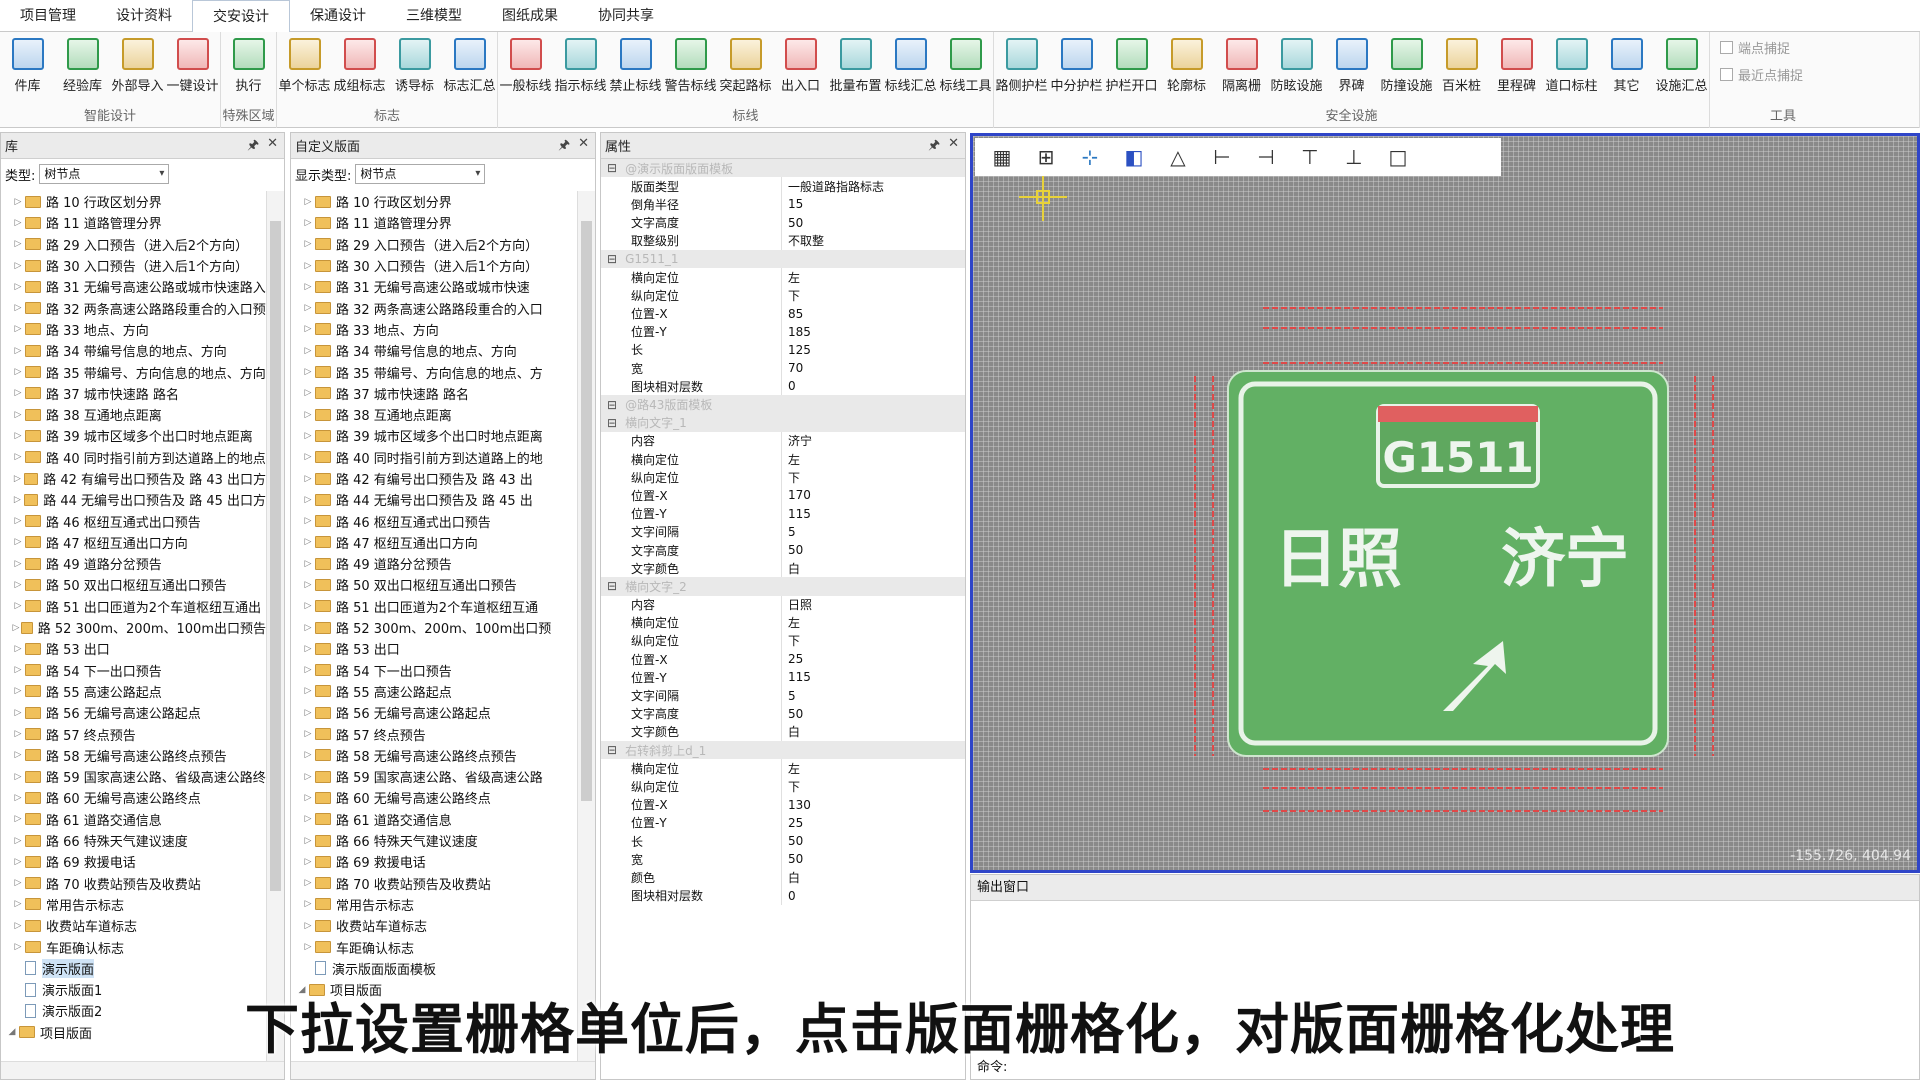  I want to click on ribbon-button: 一般标线, so click(525, 69).